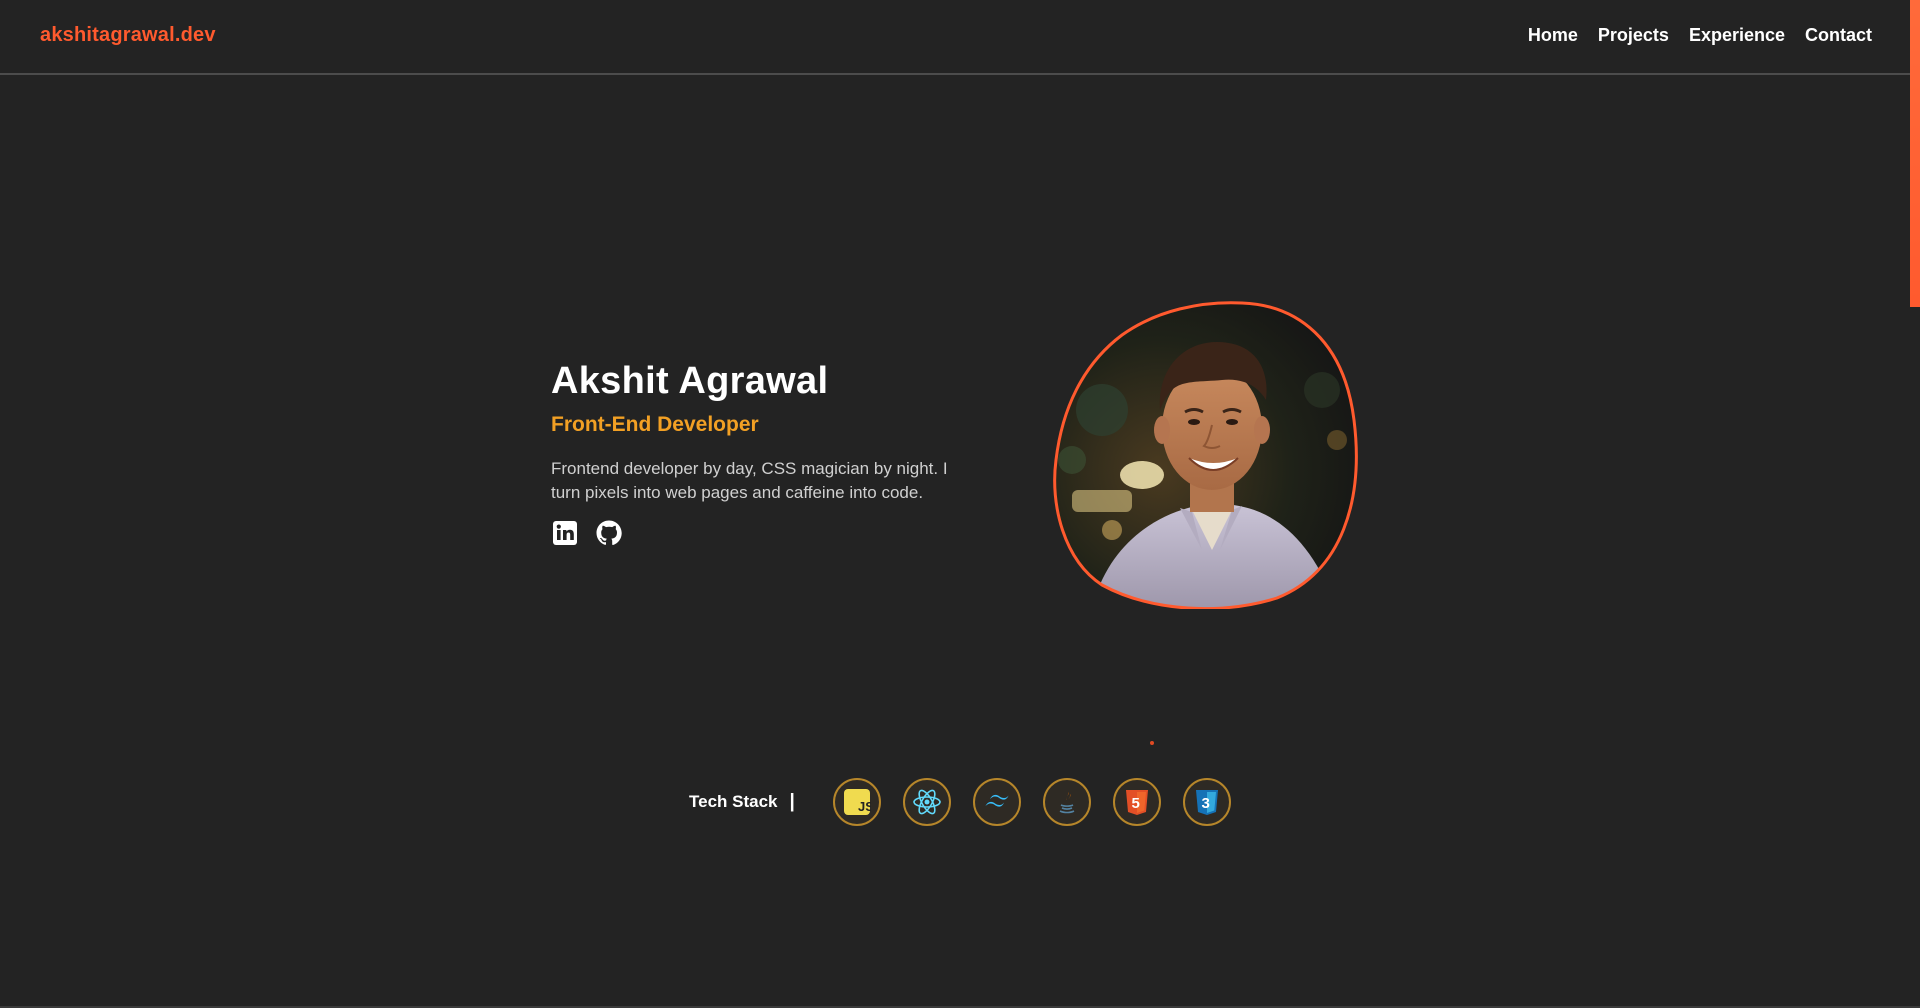 The height and width of the screenshot is (1008, 1920). I want to click on tech-java, so click(1066, 802).